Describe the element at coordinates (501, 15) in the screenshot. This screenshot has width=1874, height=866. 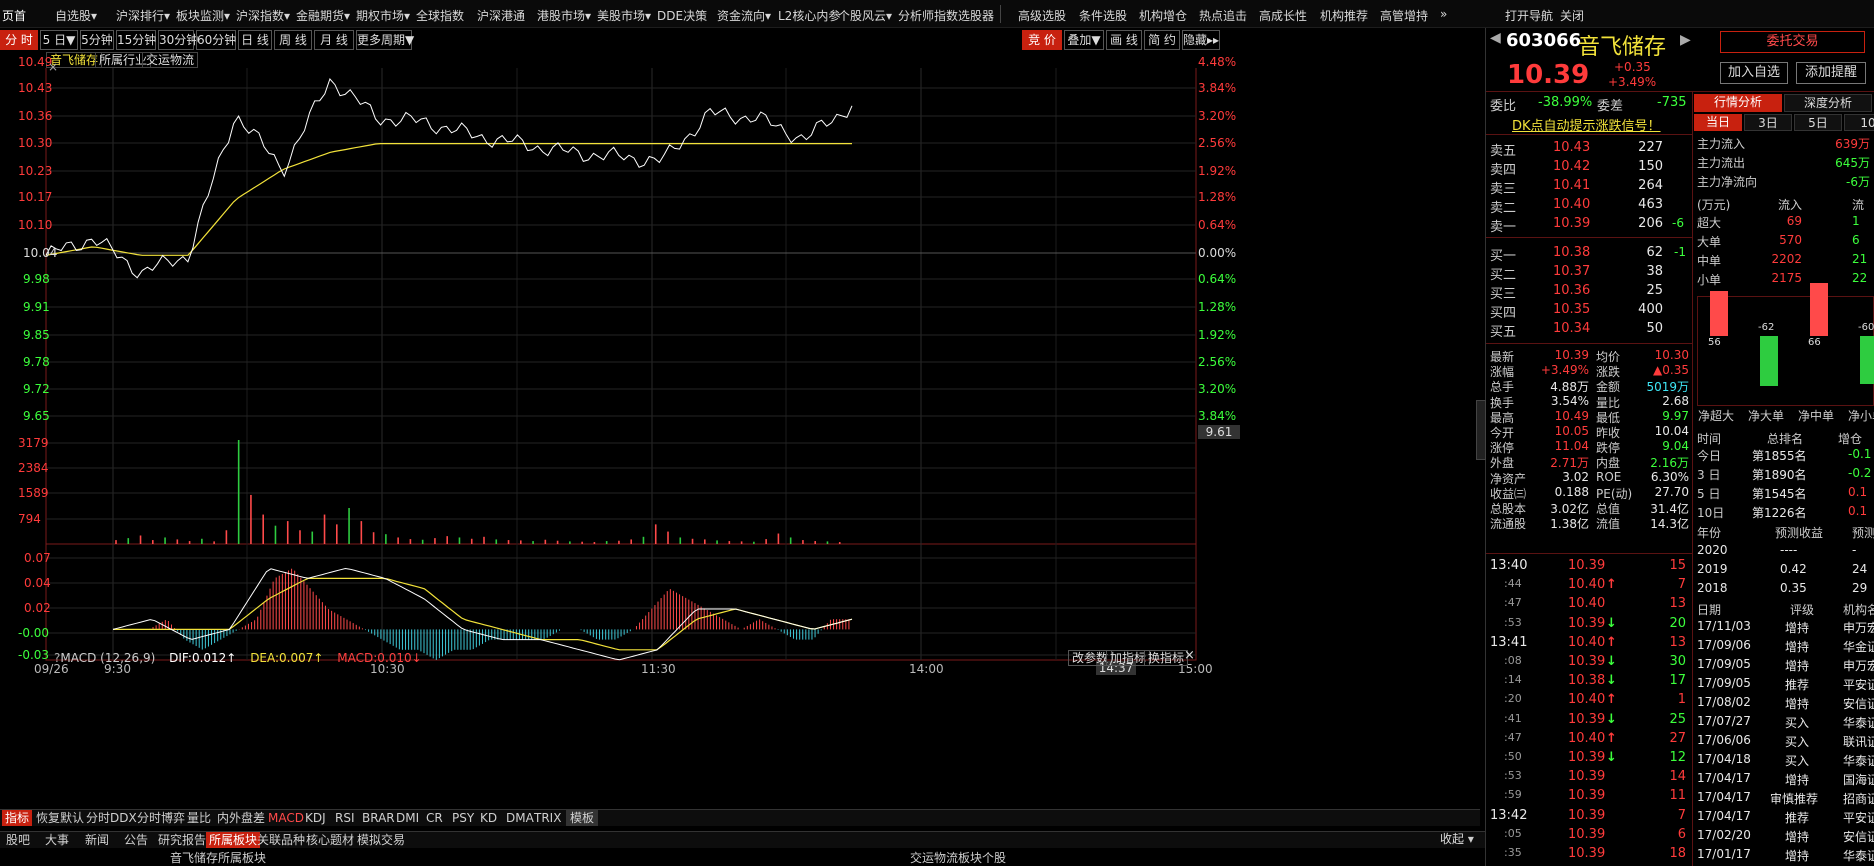
I see `top-menu-item-8: 沪深港通` at that location.